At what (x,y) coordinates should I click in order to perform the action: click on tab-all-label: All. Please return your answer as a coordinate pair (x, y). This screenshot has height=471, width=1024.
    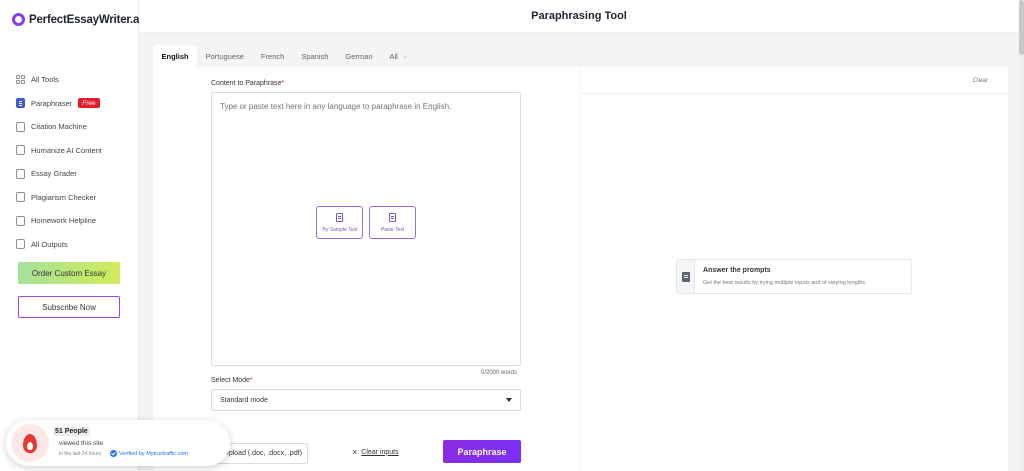
    Looking at the image, I should click on (393, 56).